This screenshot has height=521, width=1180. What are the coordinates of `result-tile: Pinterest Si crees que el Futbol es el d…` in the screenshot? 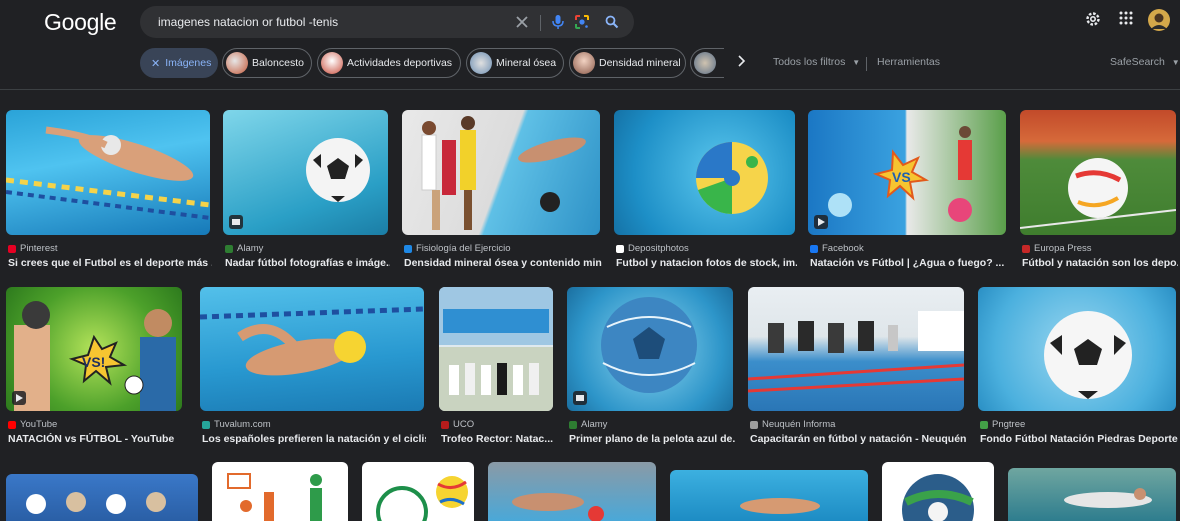 It's located at (109, 190).